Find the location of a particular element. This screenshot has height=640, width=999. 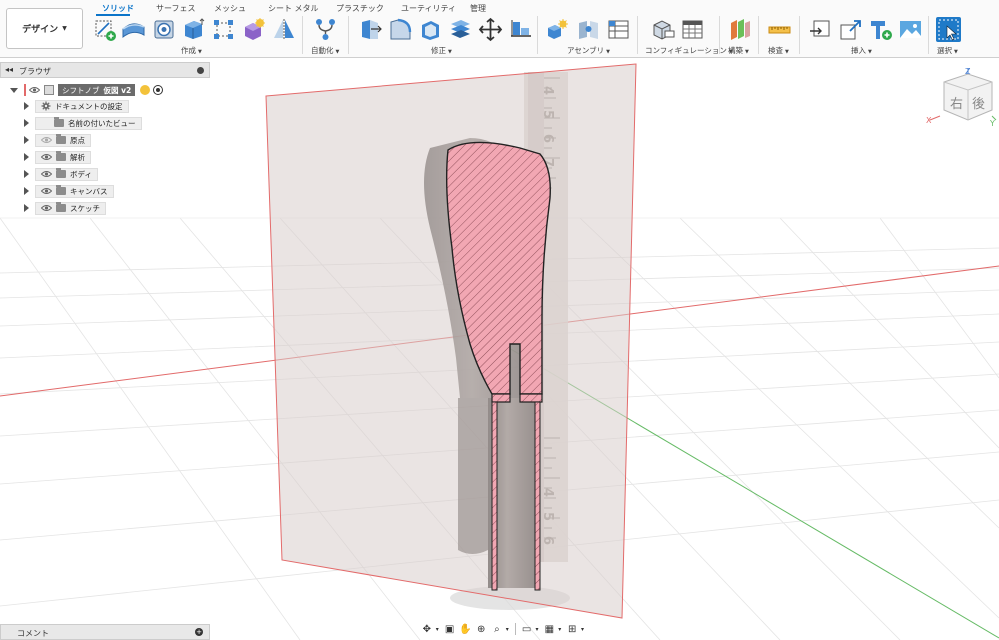

viewports-icon: ⊞ is located at coordinates (572, 629).